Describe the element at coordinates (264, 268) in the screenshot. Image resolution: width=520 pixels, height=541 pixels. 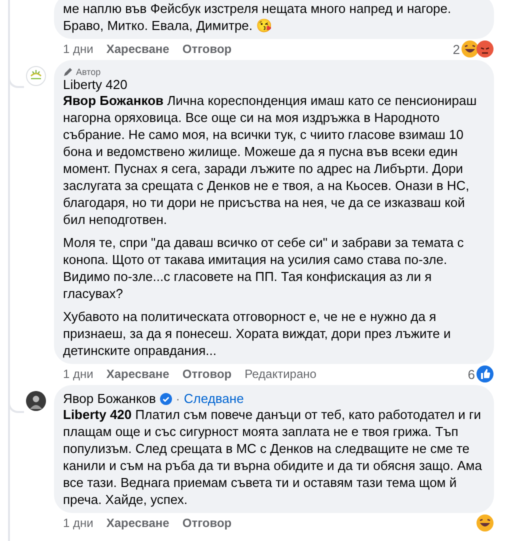
I see `comment-text: Моля те, спри "да даваш всичко от себе си" и забрави за темата с конопа. Щото от такава имитация на усилия само става по-зле. Видимо по-зле...с гласовете на ПП. Тая конфискация аз ли я гласувах?` at that location.